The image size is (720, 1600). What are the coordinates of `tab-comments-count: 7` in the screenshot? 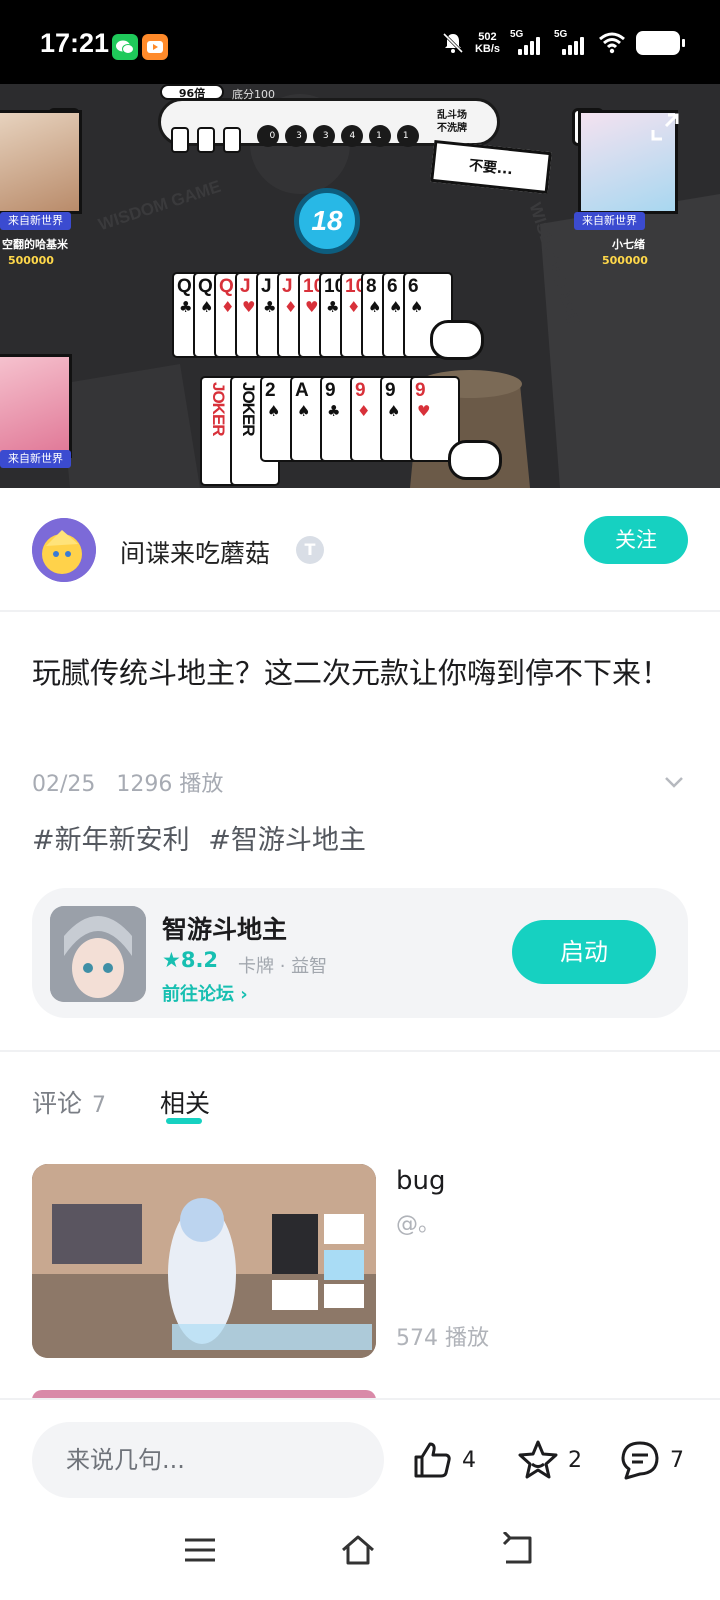 It's located at (99, 1105).